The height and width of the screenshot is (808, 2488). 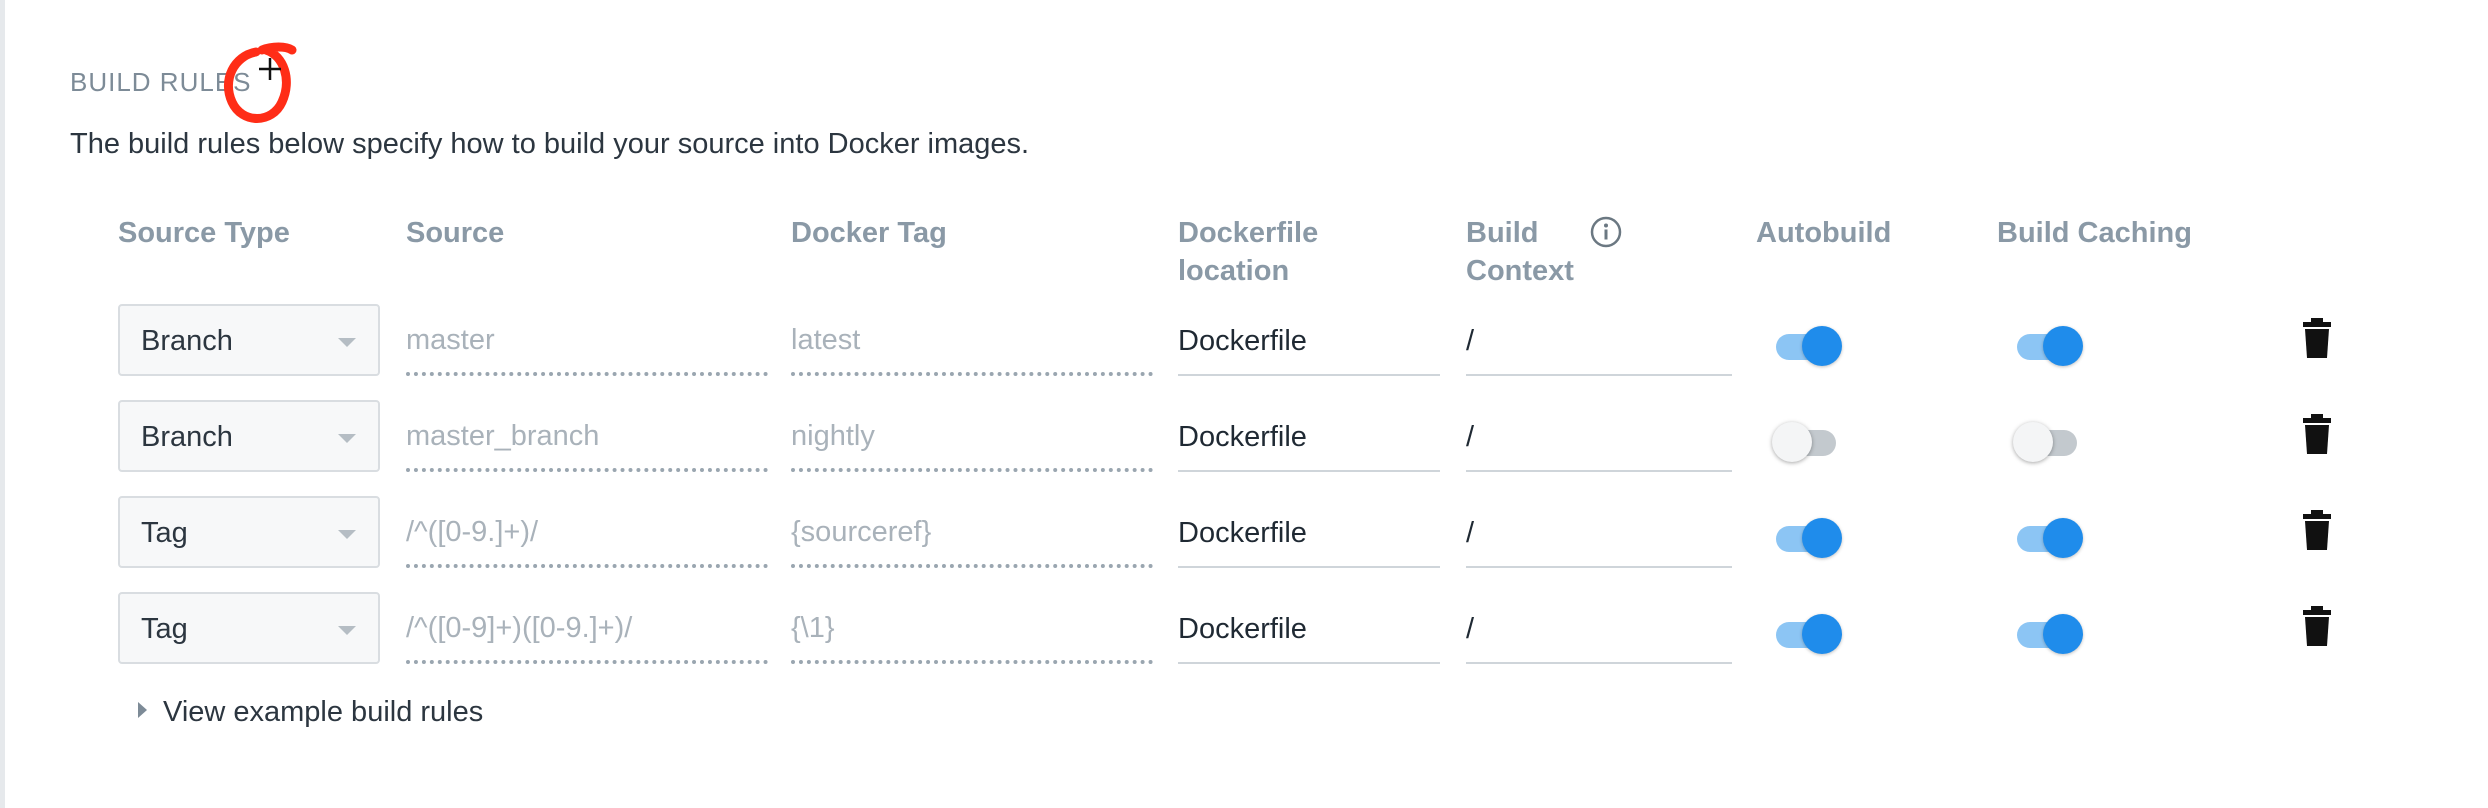 I want to click on view-example-build-rules-link: View example build rules, so click(x=310, y=712).